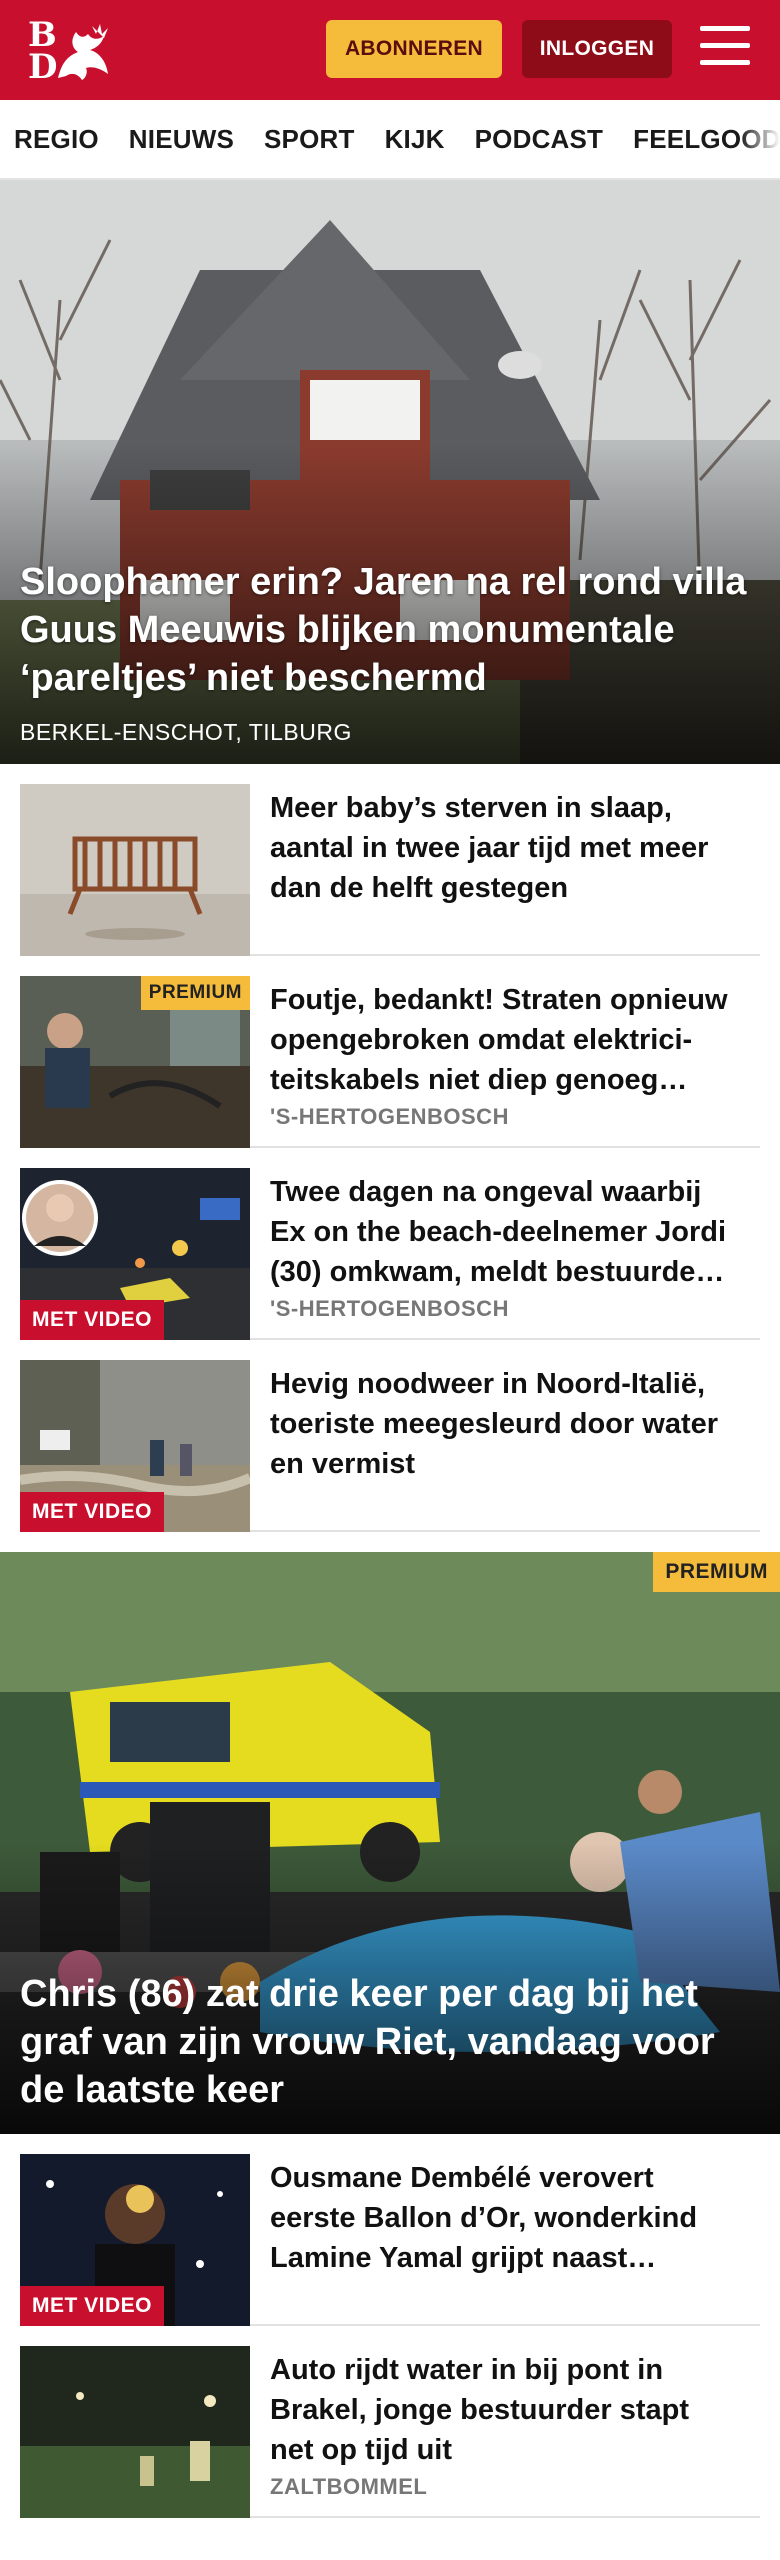 This screenshot has height=2560, width=780. What do you see at coordinates (83, 52) in the screenshot?
I see `dragon-icon` at bounding box center [83, 52].